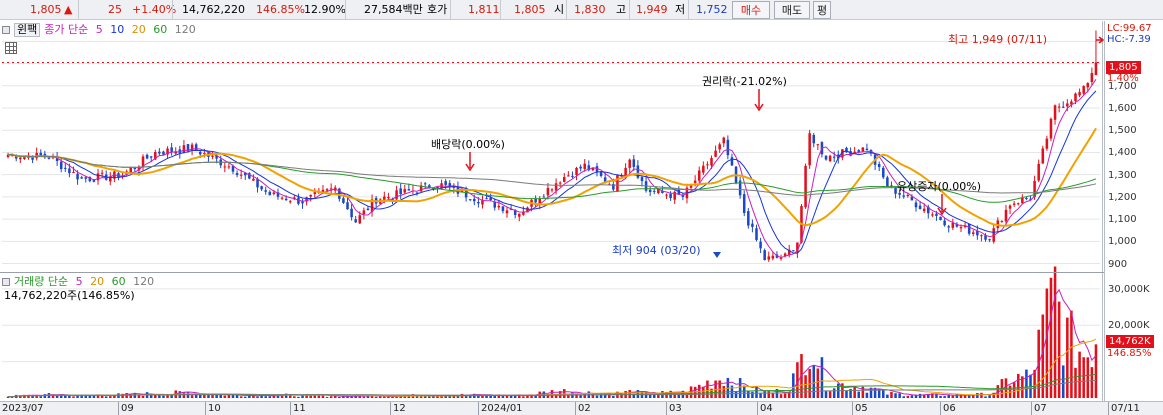 The width and height of the screenshot is (1163, 415). What do you see at coordinates (1123, 78) in the screenshot?
I see `current-pct-label: 1.40%` at bounding box center [1123, 78].